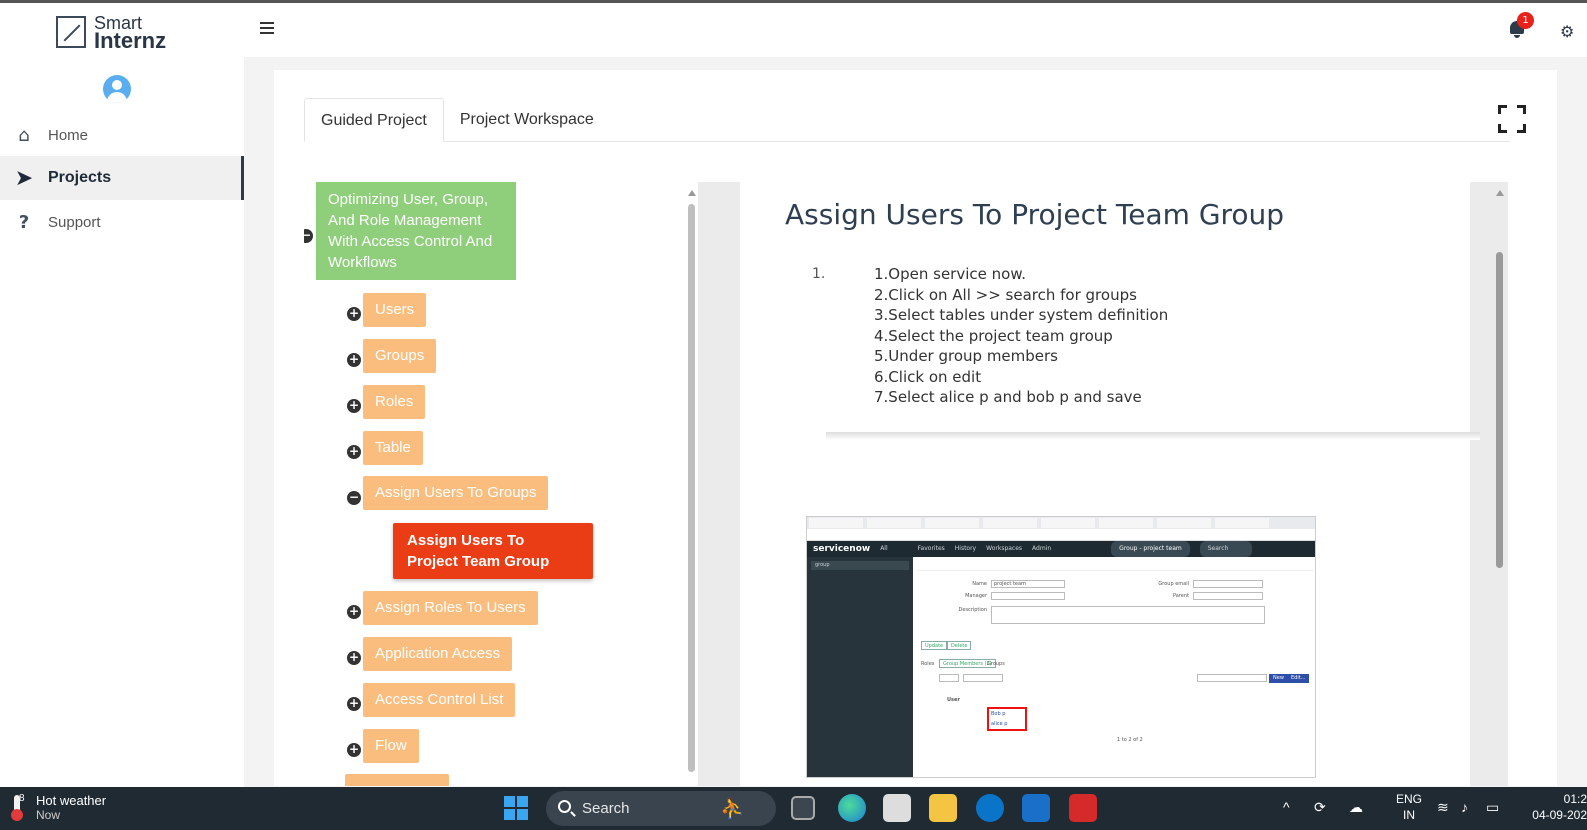  Describe the element at coordinates (400, 356) in the screenshot. I see `tree-node-groups: Groups` at that location.